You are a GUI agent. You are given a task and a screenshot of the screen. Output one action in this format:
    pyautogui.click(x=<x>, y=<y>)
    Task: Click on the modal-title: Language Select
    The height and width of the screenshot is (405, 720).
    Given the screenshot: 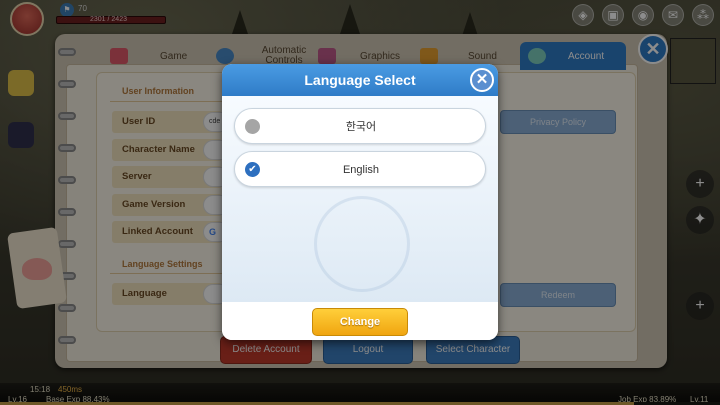 What is the action you would take?
    pyautogui.click(x=360, y=80)
    